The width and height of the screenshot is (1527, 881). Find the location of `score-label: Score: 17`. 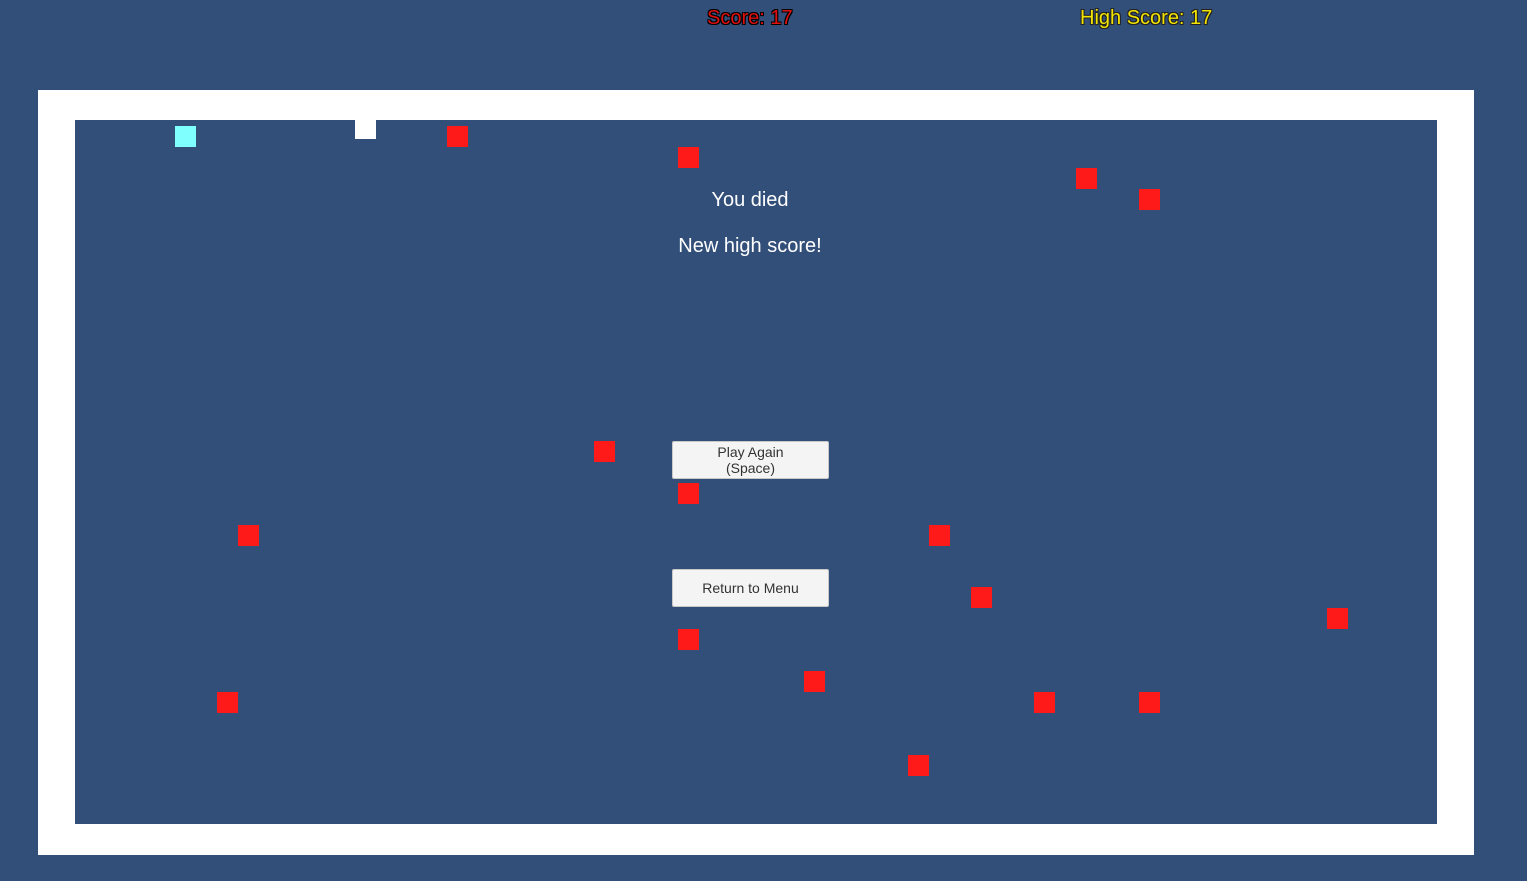

score-label: Score: 17 is located at coordinates (750, 18).